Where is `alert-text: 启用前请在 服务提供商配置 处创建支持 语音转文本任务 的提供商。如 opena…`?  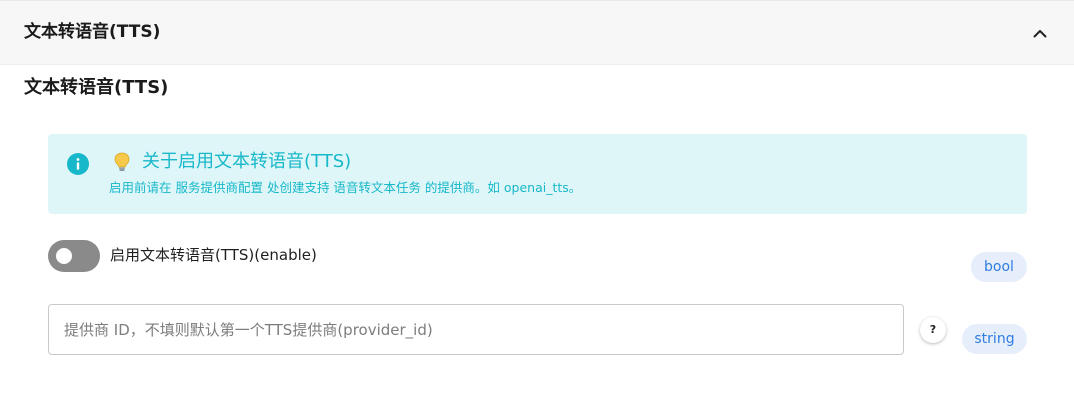
alert-text: 启用前请在 服务提供商配置 处创建支持 语音转文本任务 的提供商。如 opena… is located at coordinates (345, 187).